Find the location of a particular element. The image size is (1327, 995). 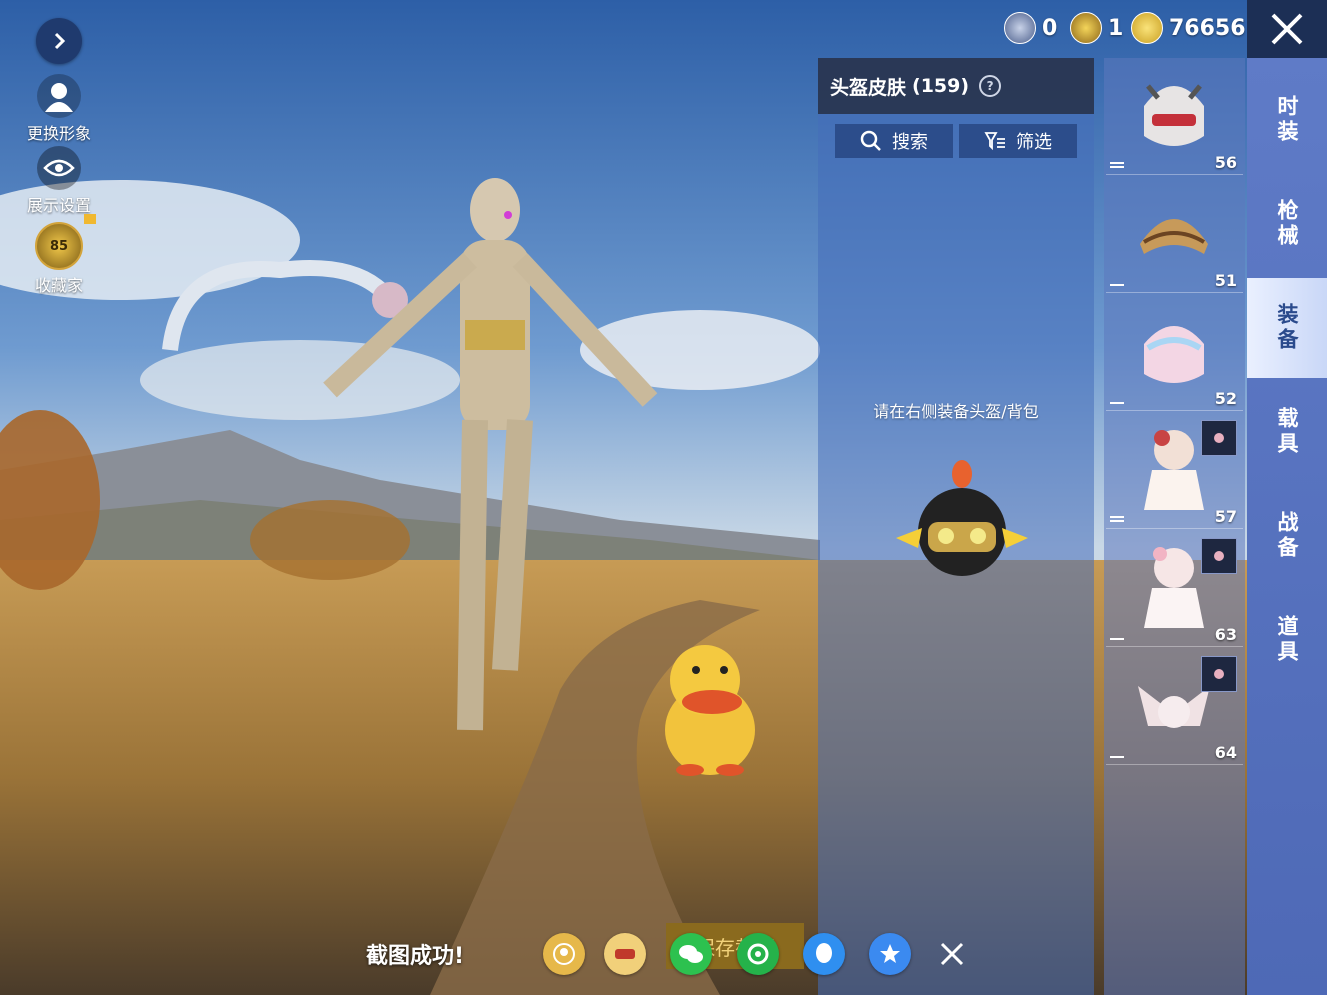

collector-label: 收藏家 is located at coordinates (58, 285).